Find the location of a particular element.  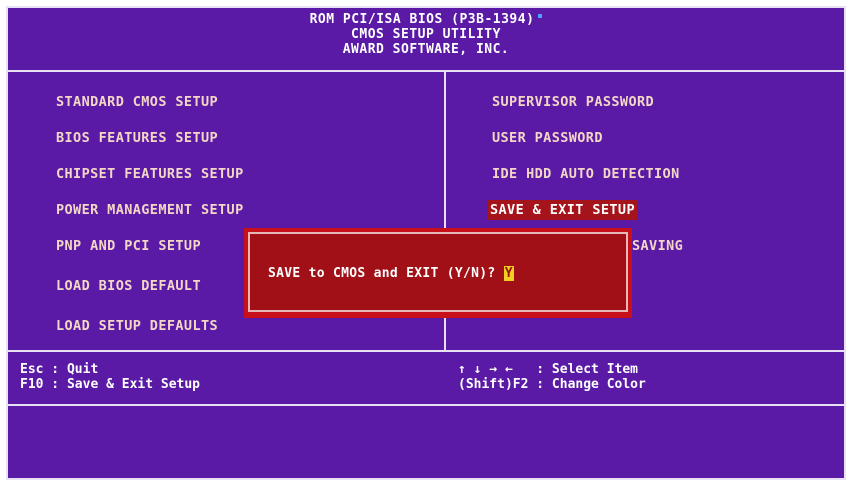

menu-item-chipset-features-setup: CHIPSET FEATURES SETUP is located at coordinates (150, 174).